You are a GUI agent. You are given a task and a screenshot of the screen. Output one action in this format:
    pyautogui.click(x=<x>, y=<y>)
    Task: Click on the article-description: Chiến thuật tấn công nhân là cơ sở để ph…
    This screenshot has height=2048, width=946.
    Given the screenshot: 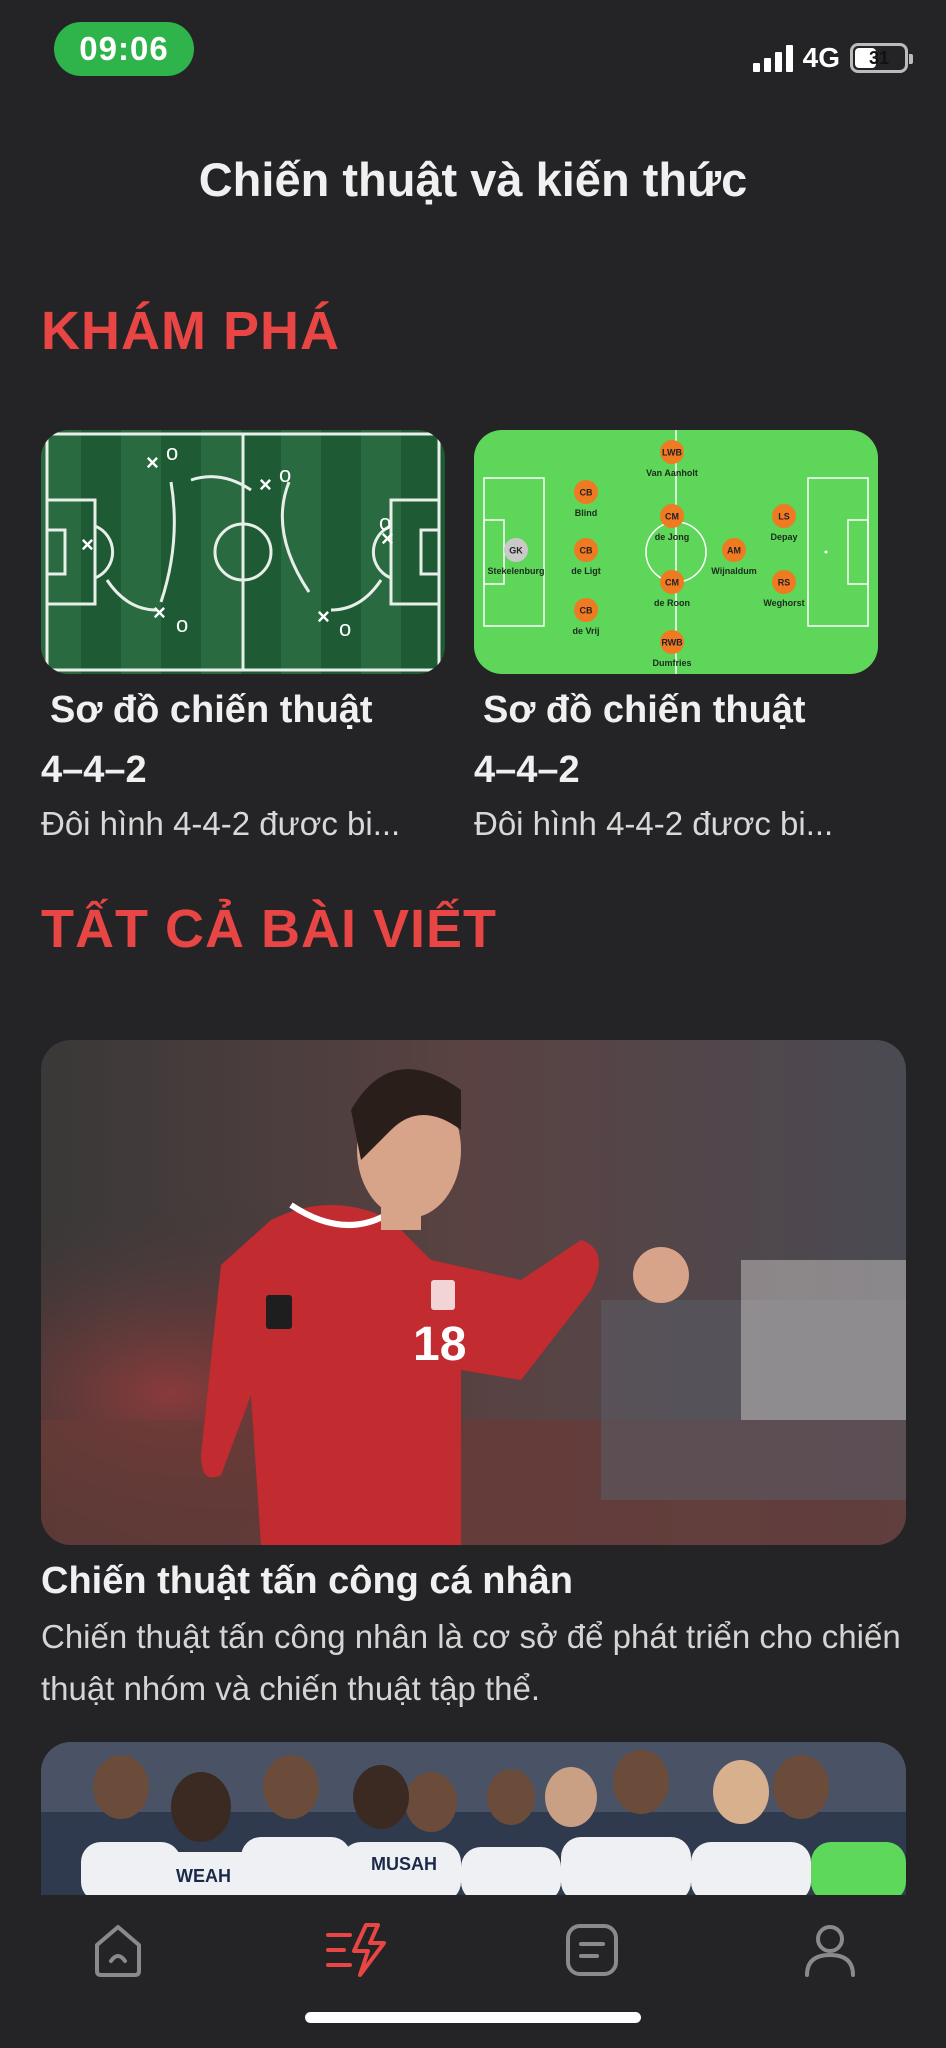 What is the action you would take?
    pyautogui.click(x=471, y=1662)
    